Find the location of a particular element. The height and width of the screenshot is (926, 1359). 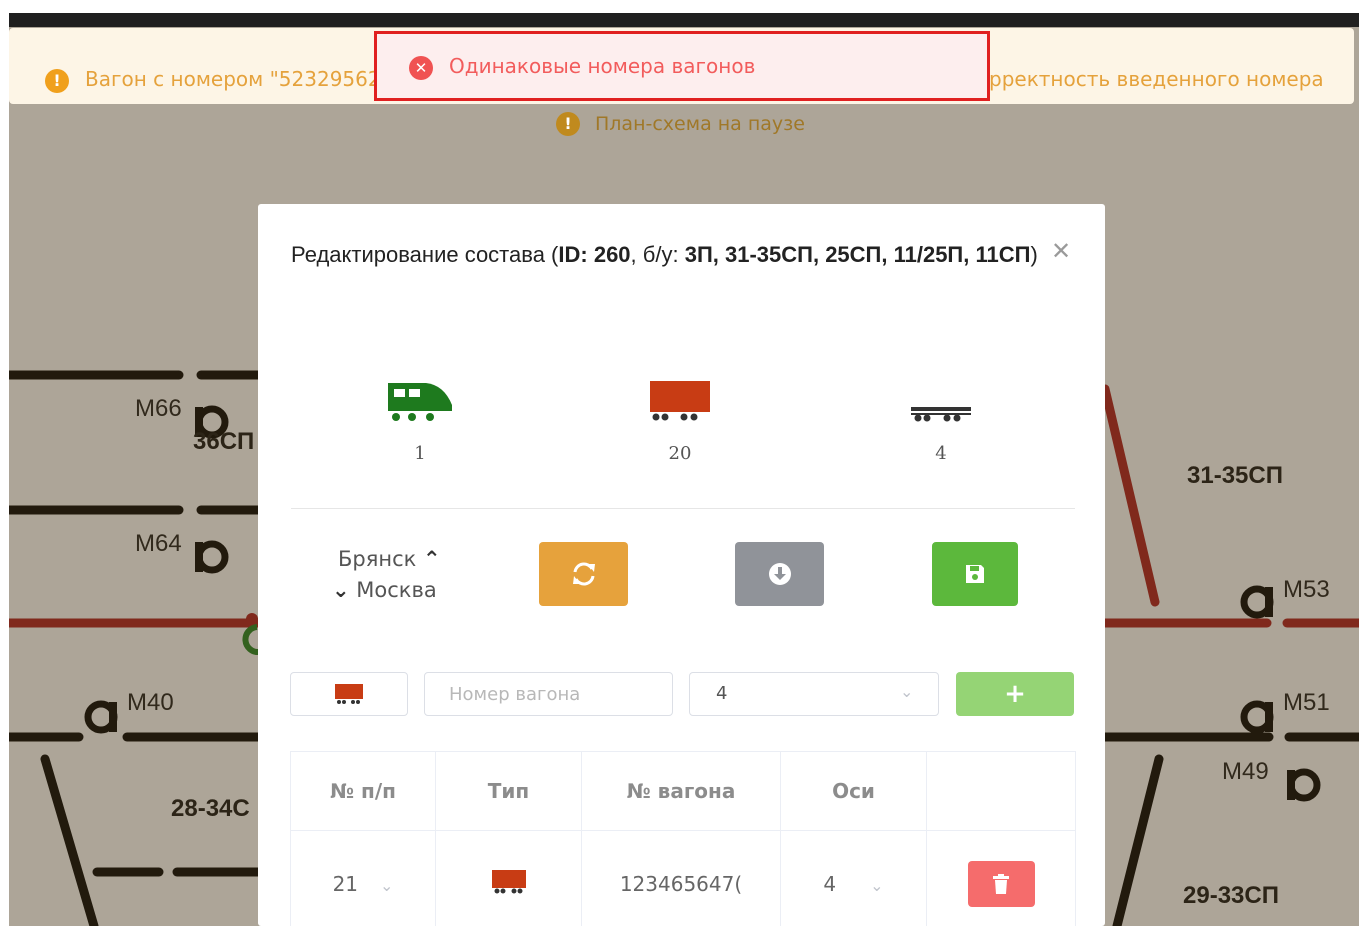

axes-value: 4 is located at coordinates (722, 693).